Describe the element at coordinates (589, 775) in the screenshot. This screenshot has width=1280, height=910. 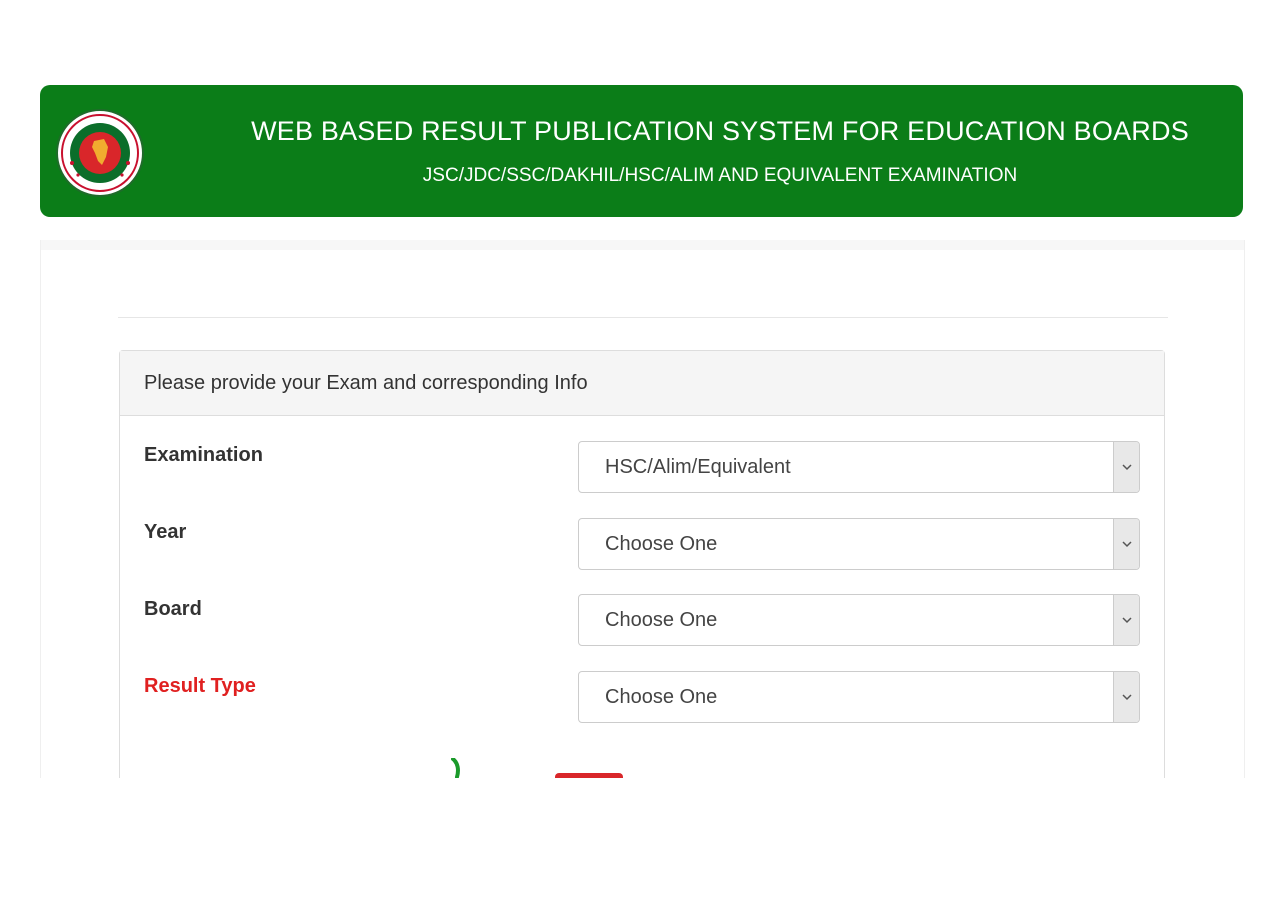
I see `submit-button` at that location.